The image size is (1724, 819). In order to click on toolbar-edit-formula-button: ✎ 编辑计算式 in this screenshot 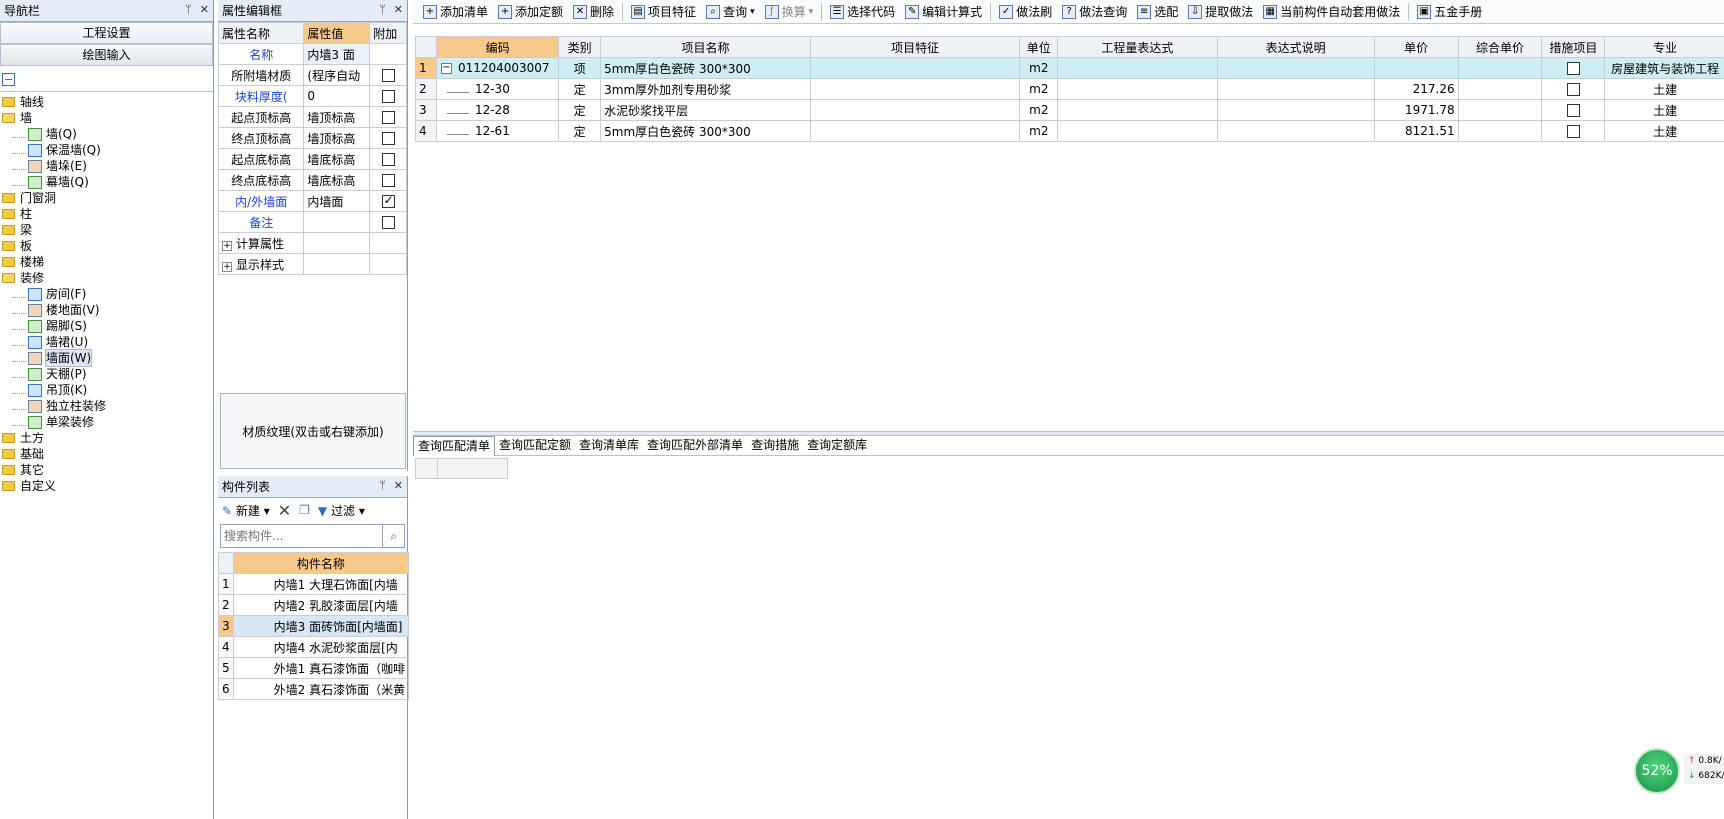, I will do `click(943, 12)`.